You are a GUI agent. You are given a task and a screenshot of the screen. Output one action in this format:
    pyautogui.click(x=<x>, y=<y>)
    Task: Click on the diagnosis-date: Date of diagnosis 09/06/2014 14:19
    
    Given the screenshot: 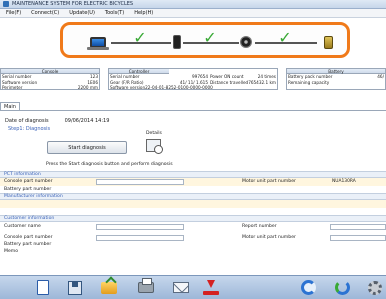 What is the action you would take?
    pyautogui.click(x=57, y=121)
    